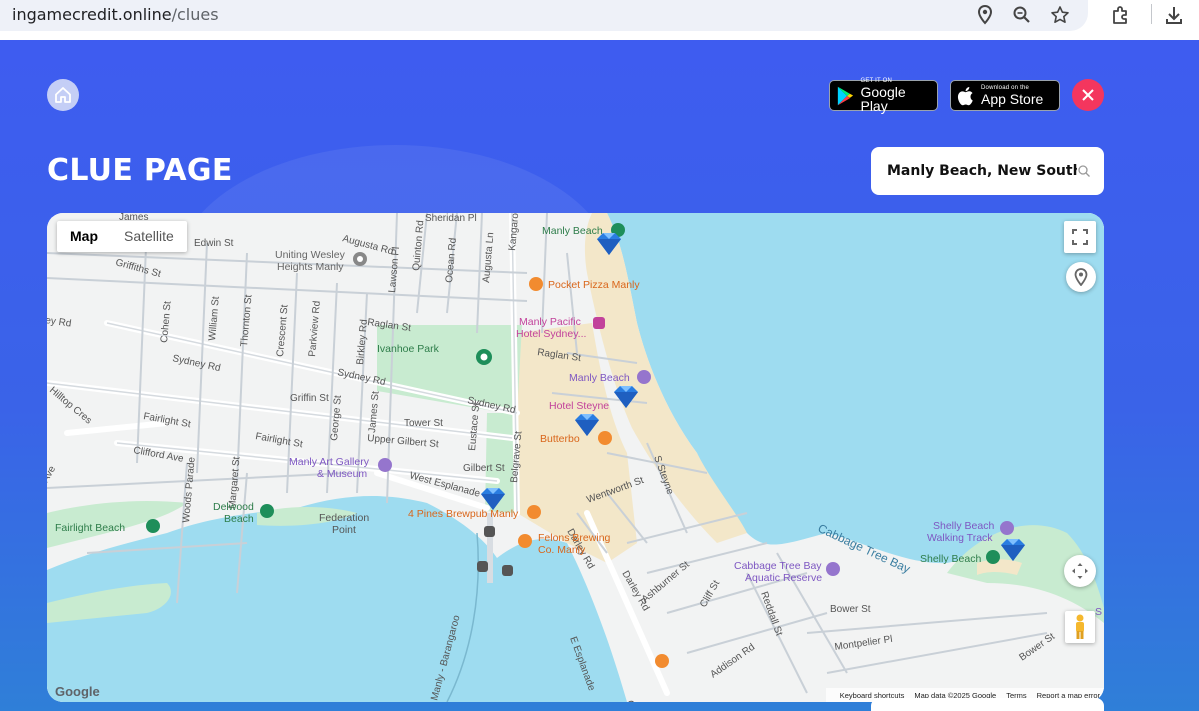 The height and width of the screenshot is (711, 1199). I want to click on svg-text: Pocket Pizza Manly, so click(594, 285).